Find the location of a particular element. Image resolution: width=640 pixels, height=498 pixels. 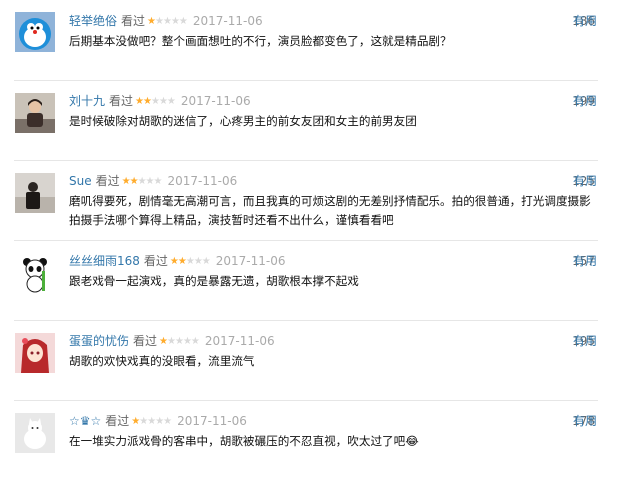

comment-text: 跟老戏骨一起演戏，真的是暴露无遗，胡歌根本撑不起戏 is located at coordinates (214, 281).